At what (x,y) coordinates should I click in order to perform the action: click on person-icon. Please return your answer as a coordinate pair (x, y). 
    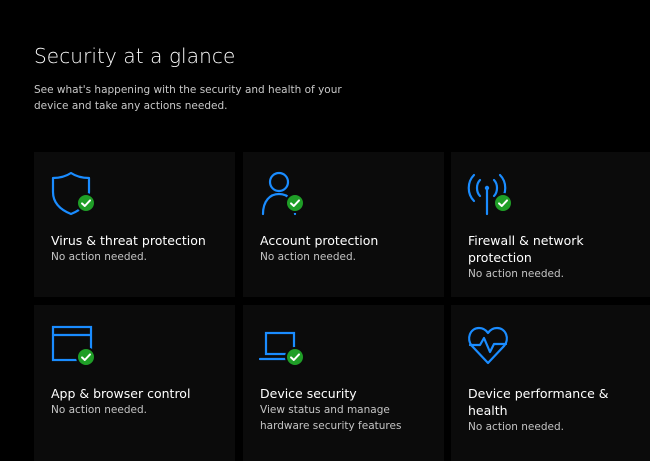
    Looking at the image, I should click on (285, 194).